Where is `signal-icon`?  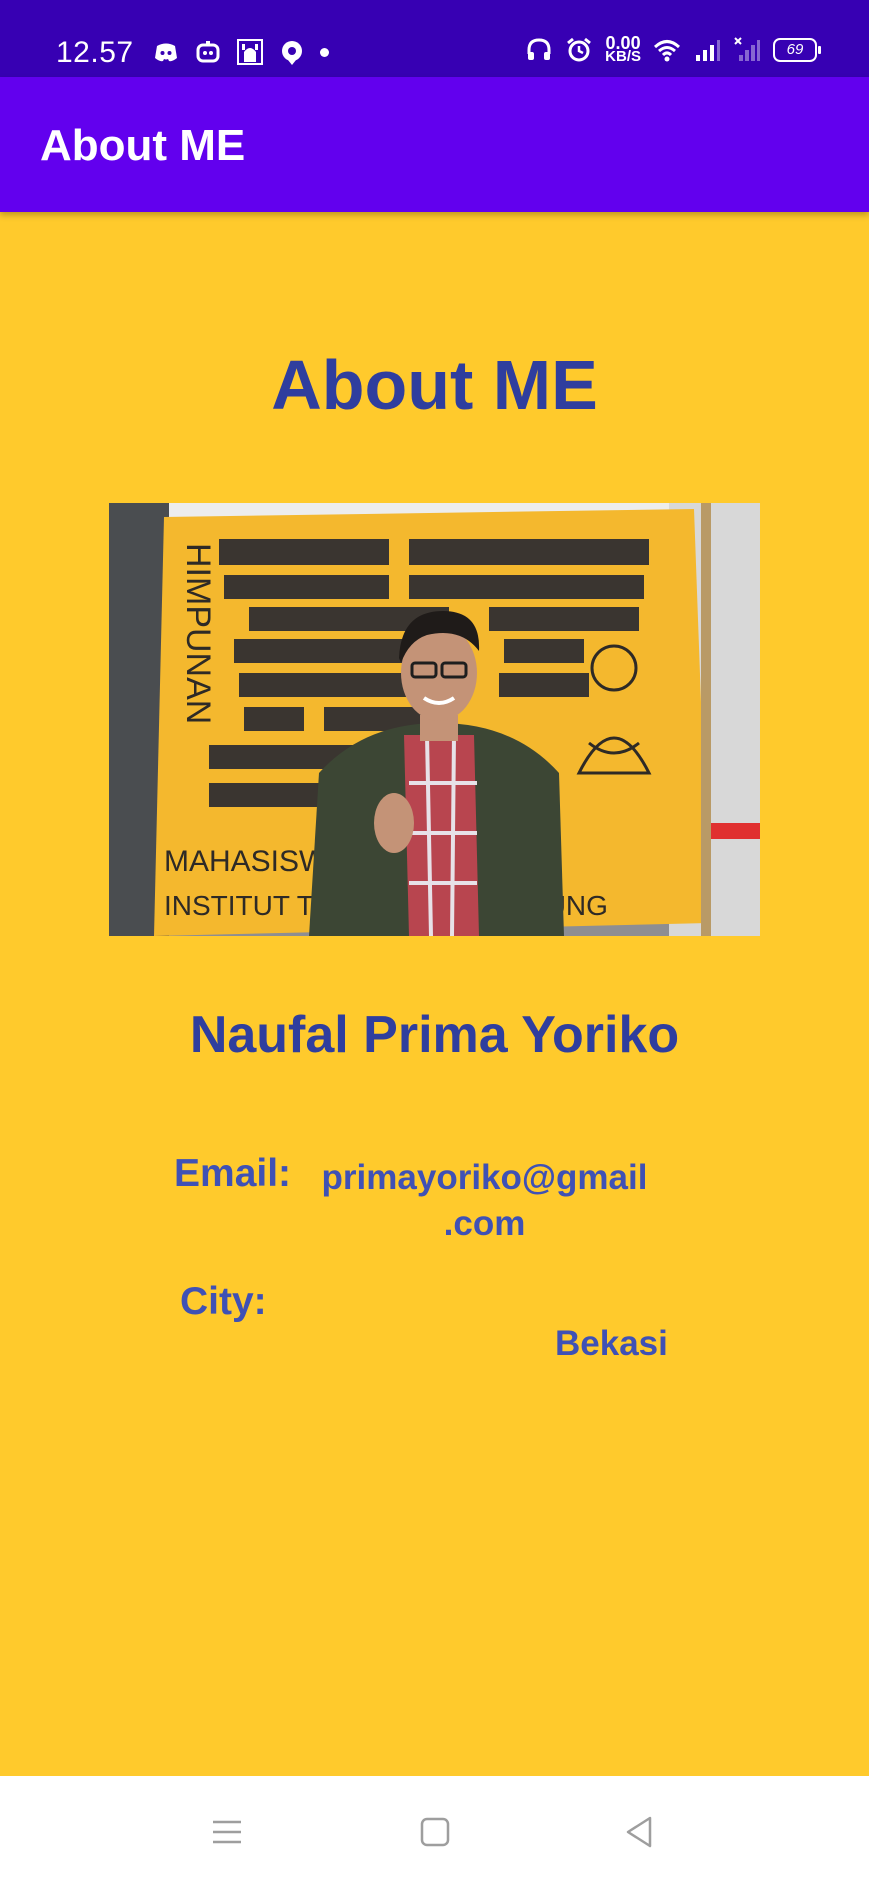
signal-icon is located at coordinates (707, 50).